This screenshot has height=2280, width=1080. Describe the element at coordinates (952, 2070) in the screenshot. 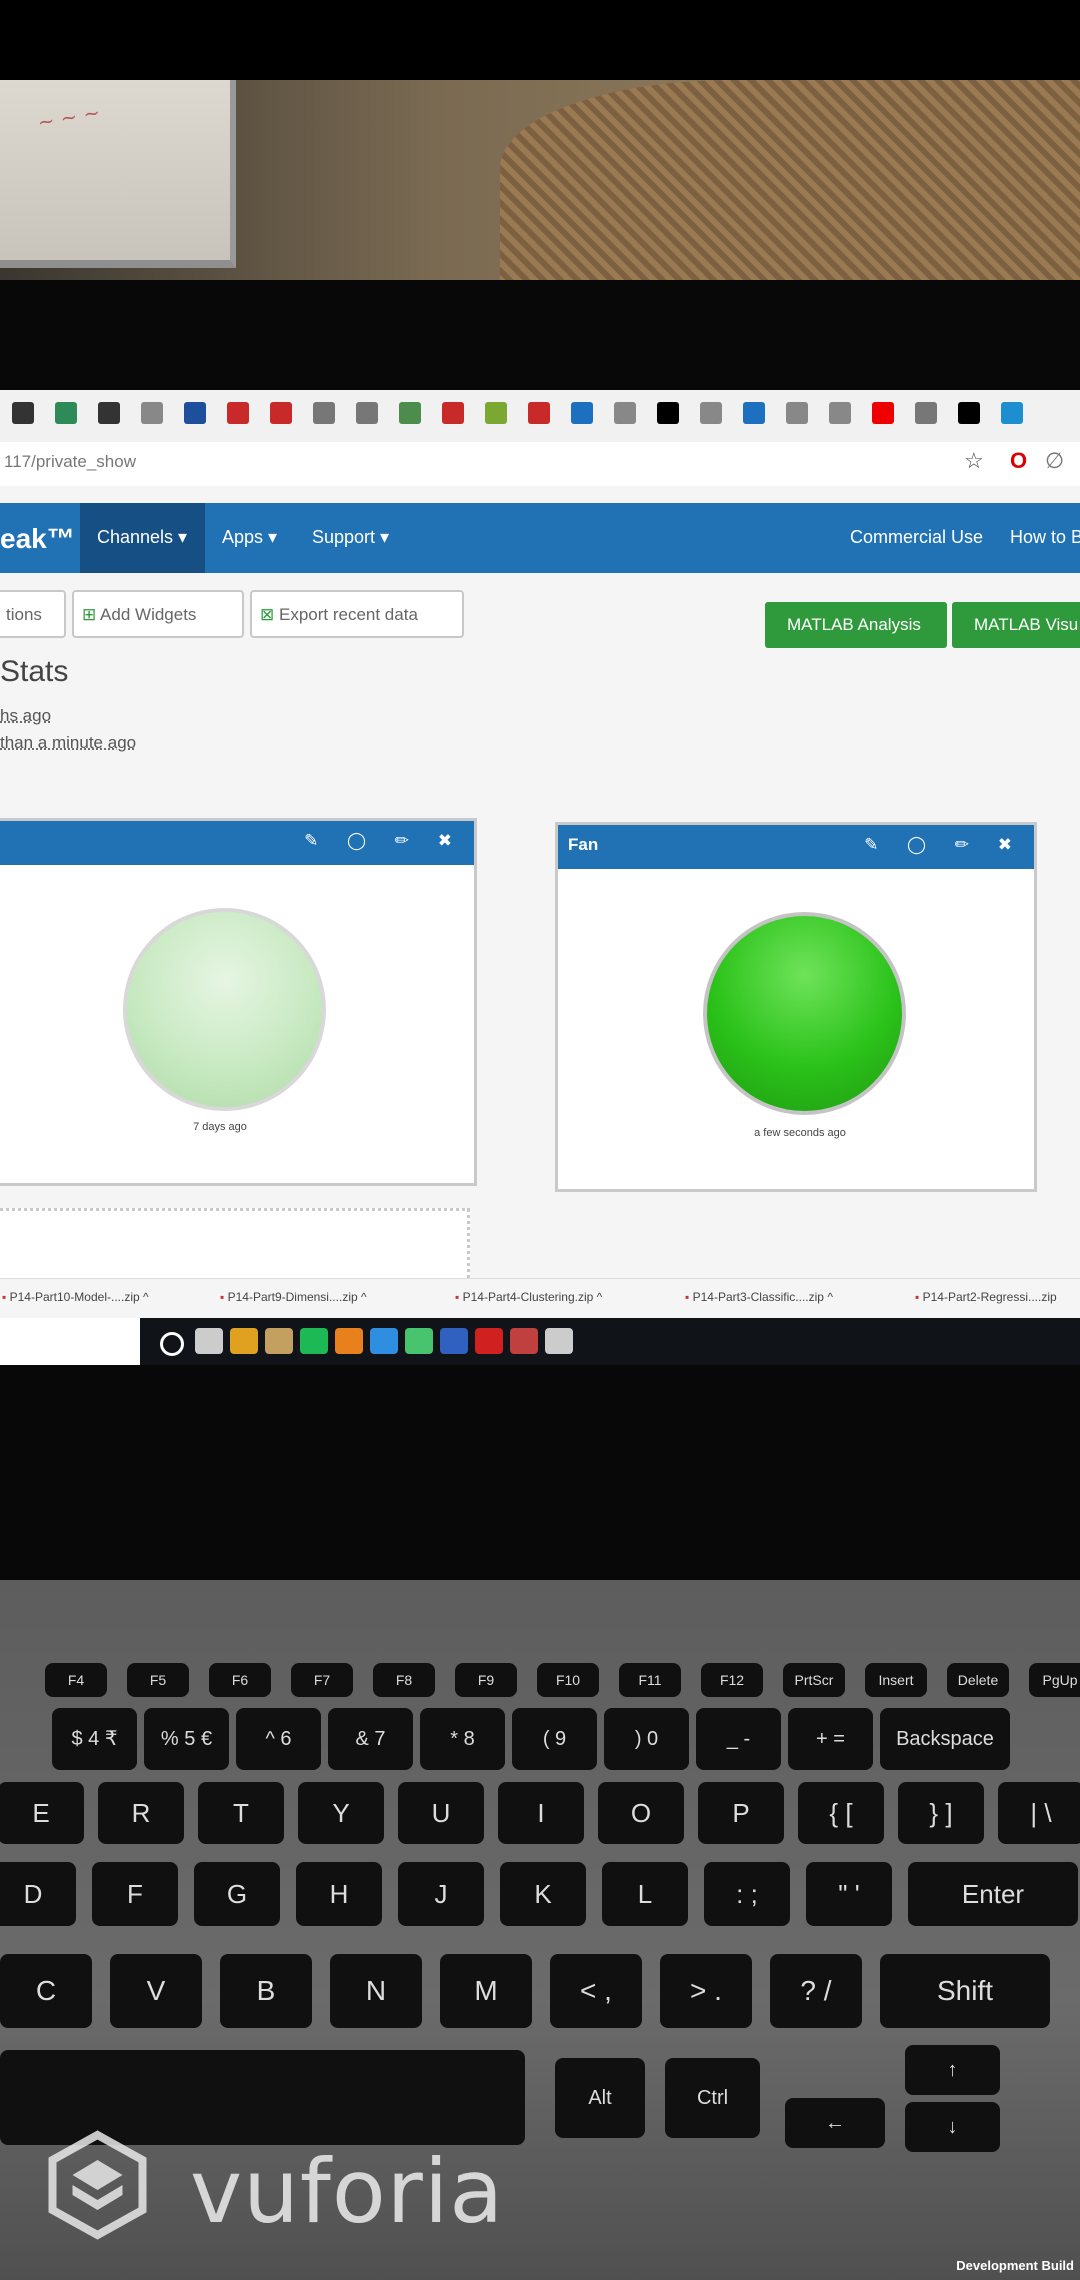

I see `up-arrow-key: ↑` at that location.